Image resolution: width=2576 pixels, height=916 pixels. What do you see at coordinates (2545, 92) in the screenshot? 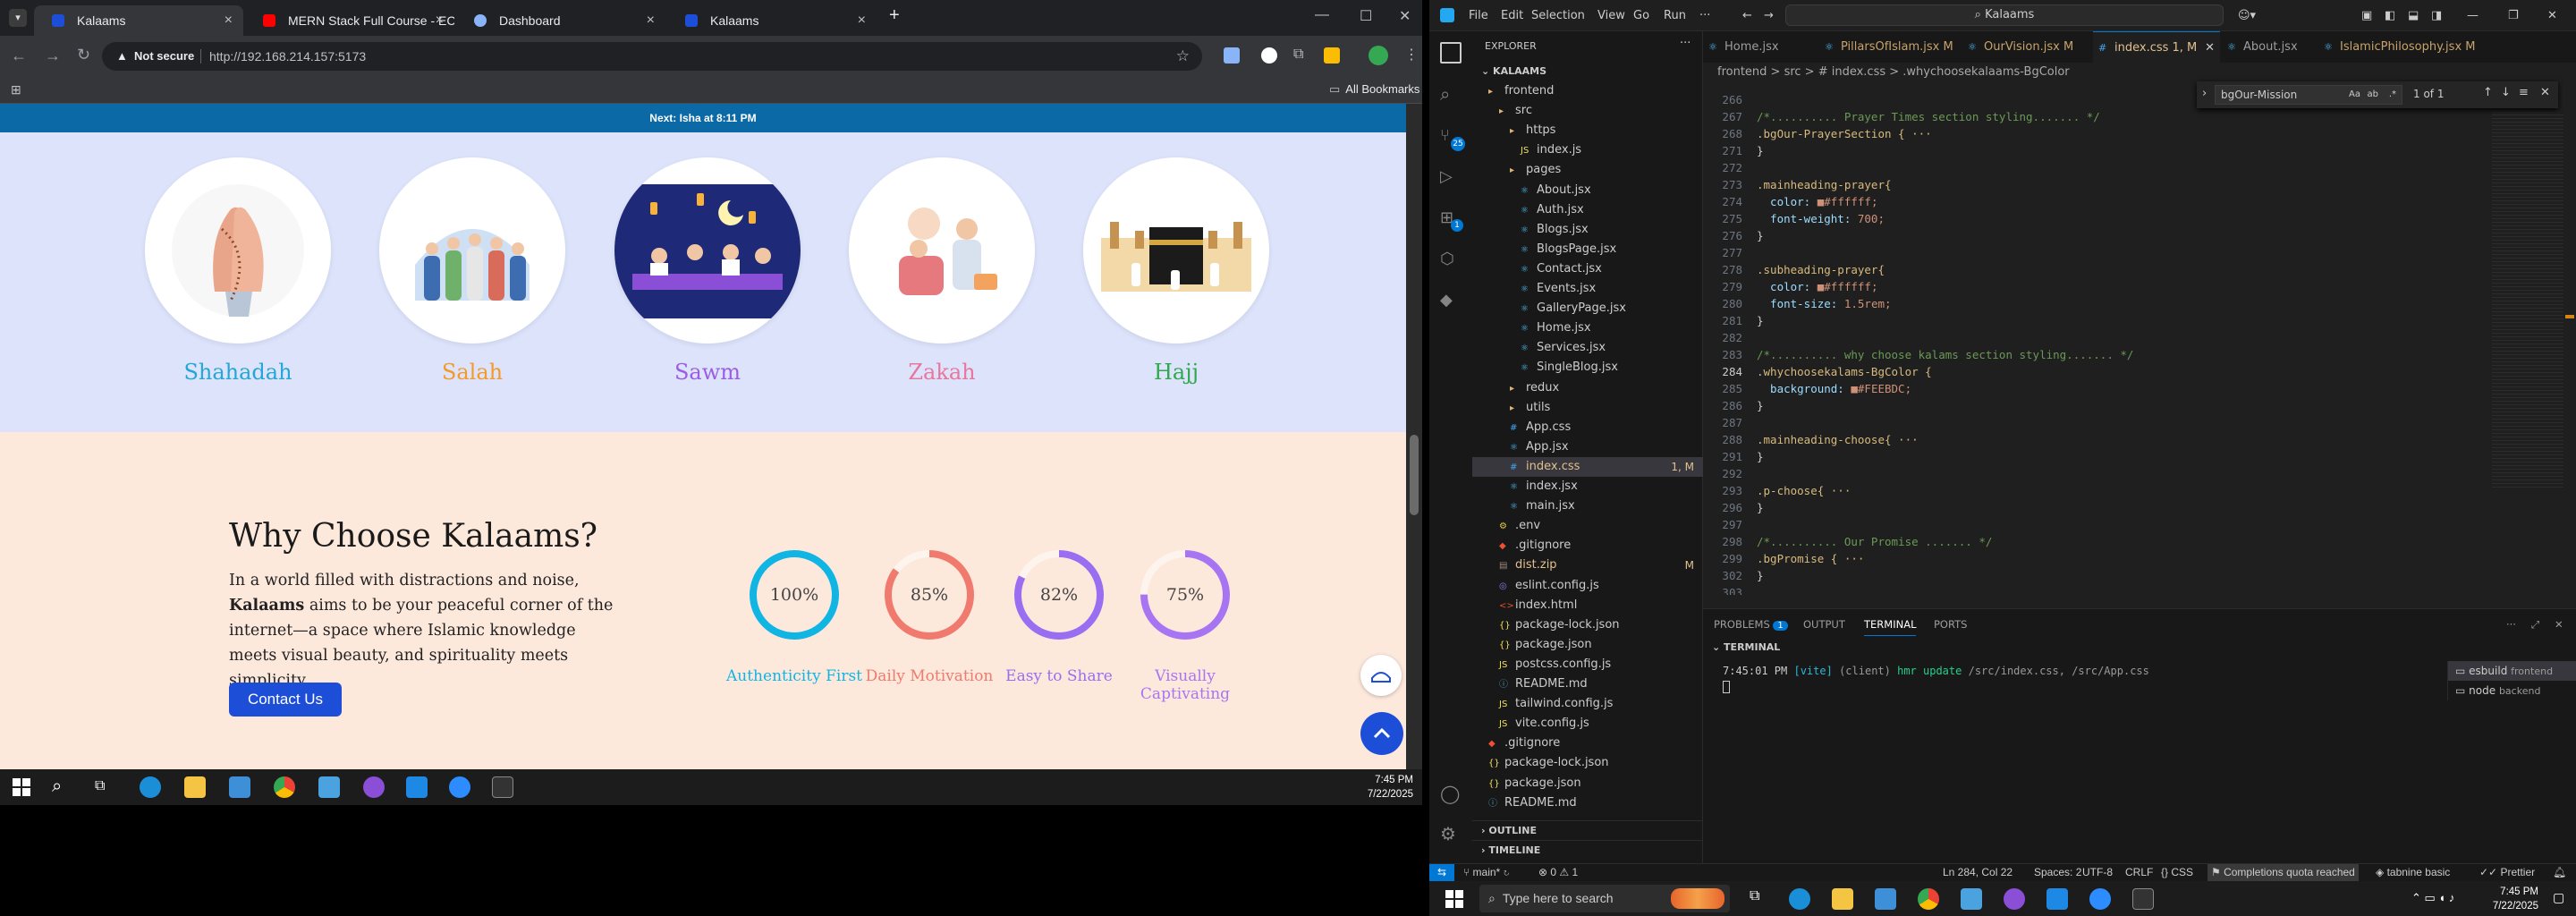
I see `close-find-icon: ✕` at bounding box center [2545, 92].